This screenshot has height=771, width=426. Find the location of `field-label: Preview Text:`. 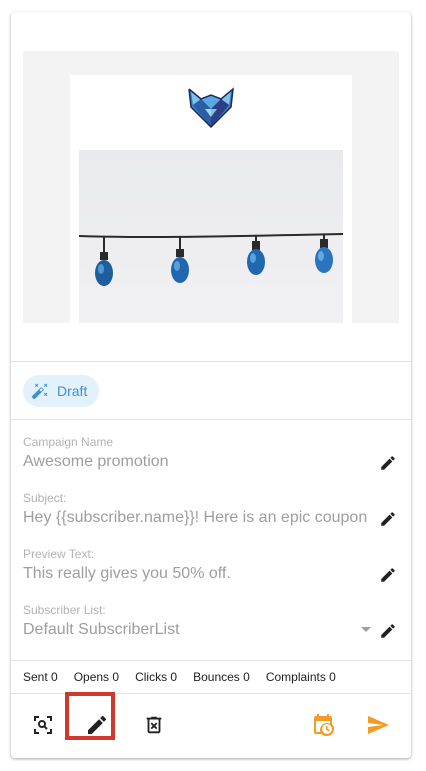

field-label: Preview Text: is located at coordinates (59, 554).